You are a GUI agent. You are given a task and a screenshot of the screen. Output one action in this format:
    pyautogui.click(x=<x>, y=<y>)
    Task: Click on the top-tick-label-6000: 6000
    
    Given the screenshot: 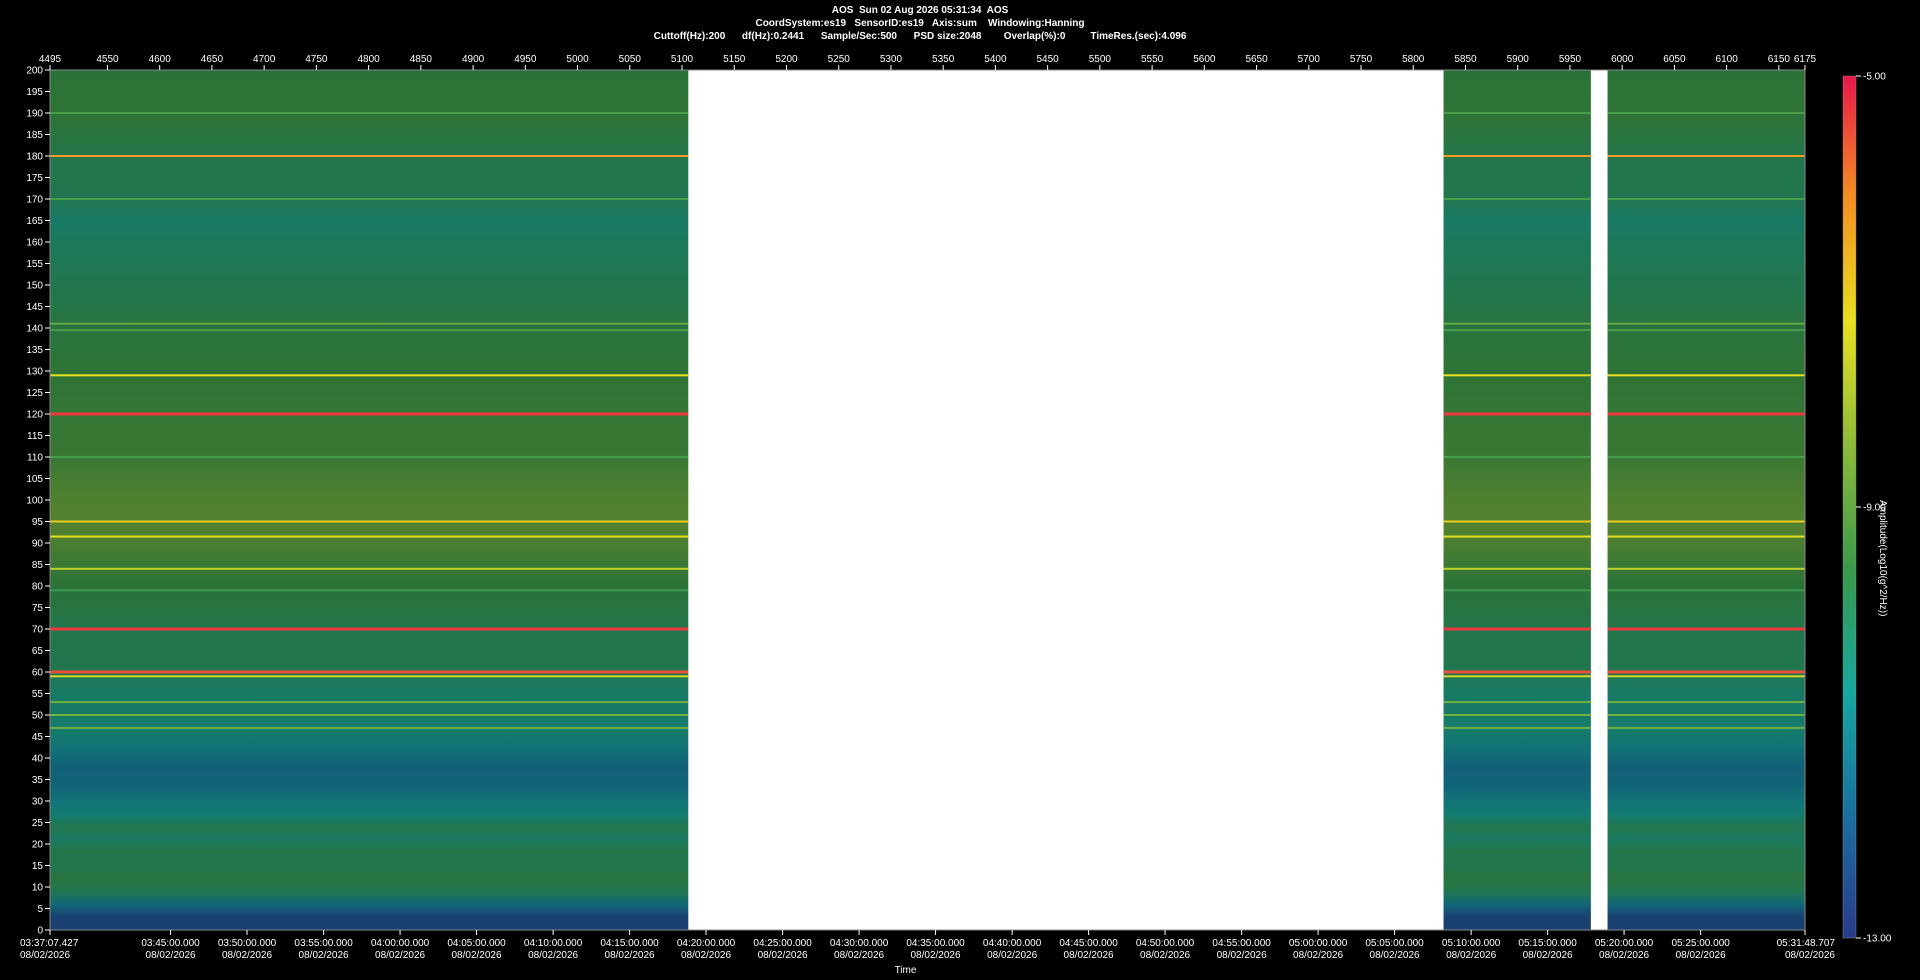 What is the action you would take?
    pyautogui.click(x=1622, y=59)
    